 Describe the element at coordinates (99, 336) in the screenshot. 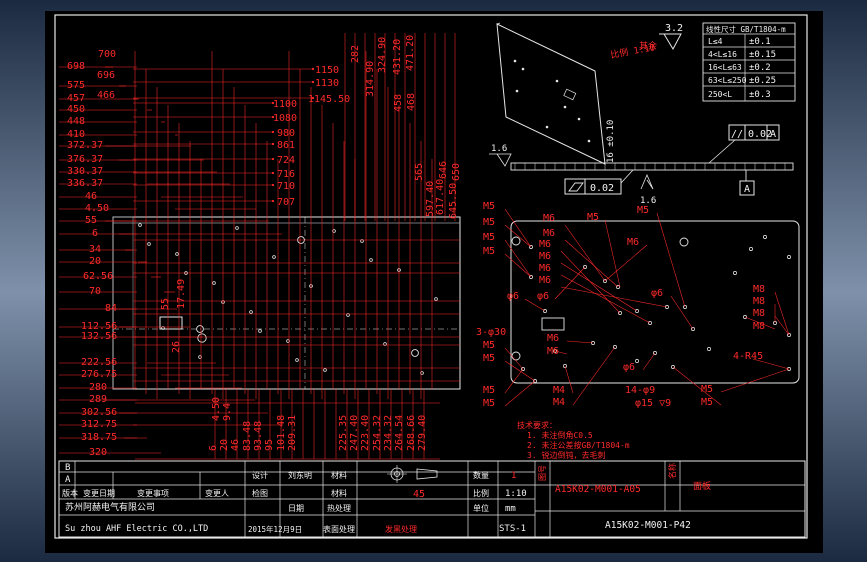

I see `dim-text: 132.56` at that location.